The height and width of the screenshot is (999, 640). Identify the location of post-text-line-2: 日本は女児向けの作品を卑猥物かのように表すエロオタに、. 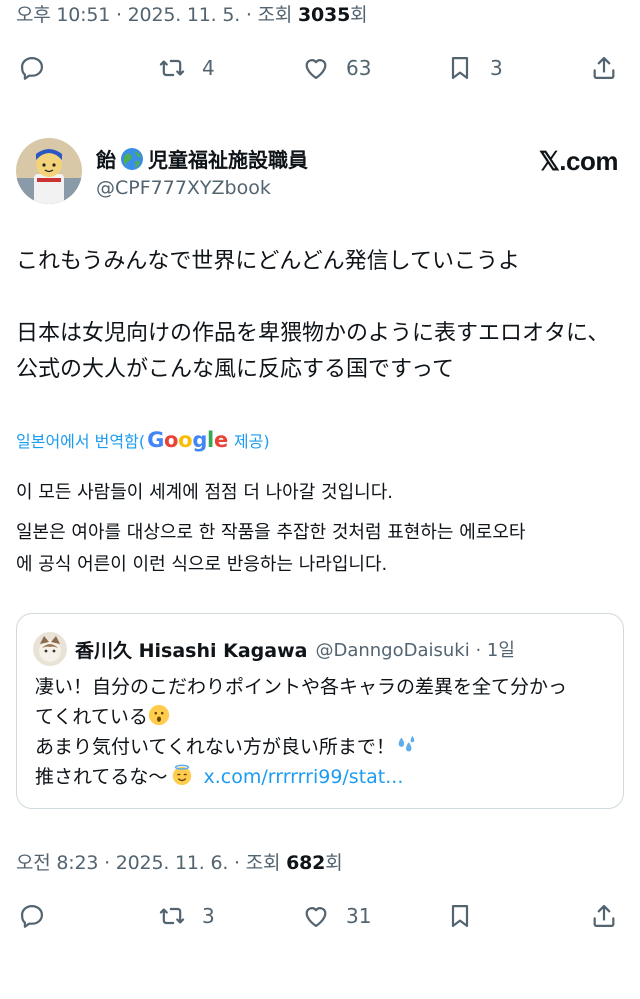
(313, 333).